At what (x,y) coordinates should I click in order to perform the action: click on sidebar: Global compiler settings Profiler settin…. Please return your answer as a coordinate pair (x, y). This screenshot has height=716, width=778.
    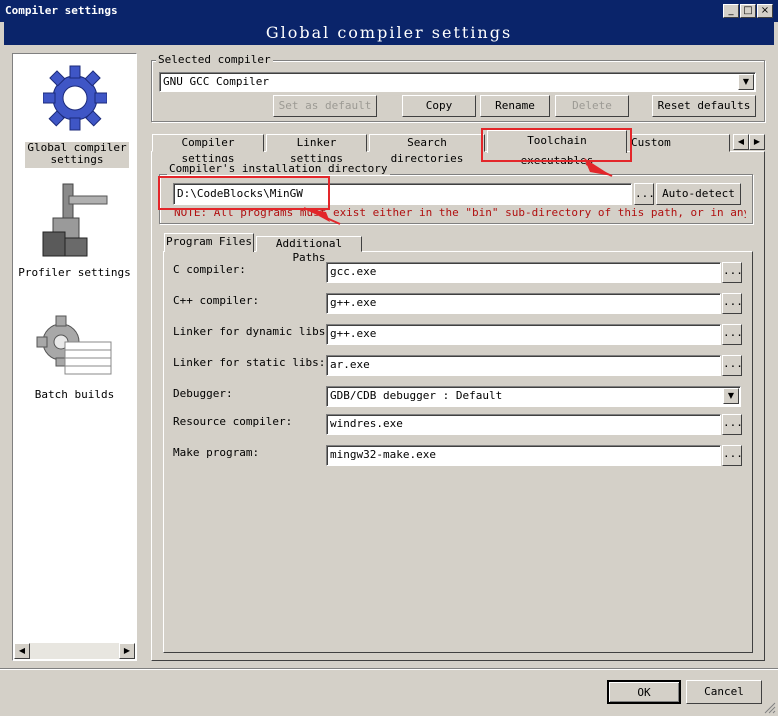
    Looking at the image, I should click on (74, 357).